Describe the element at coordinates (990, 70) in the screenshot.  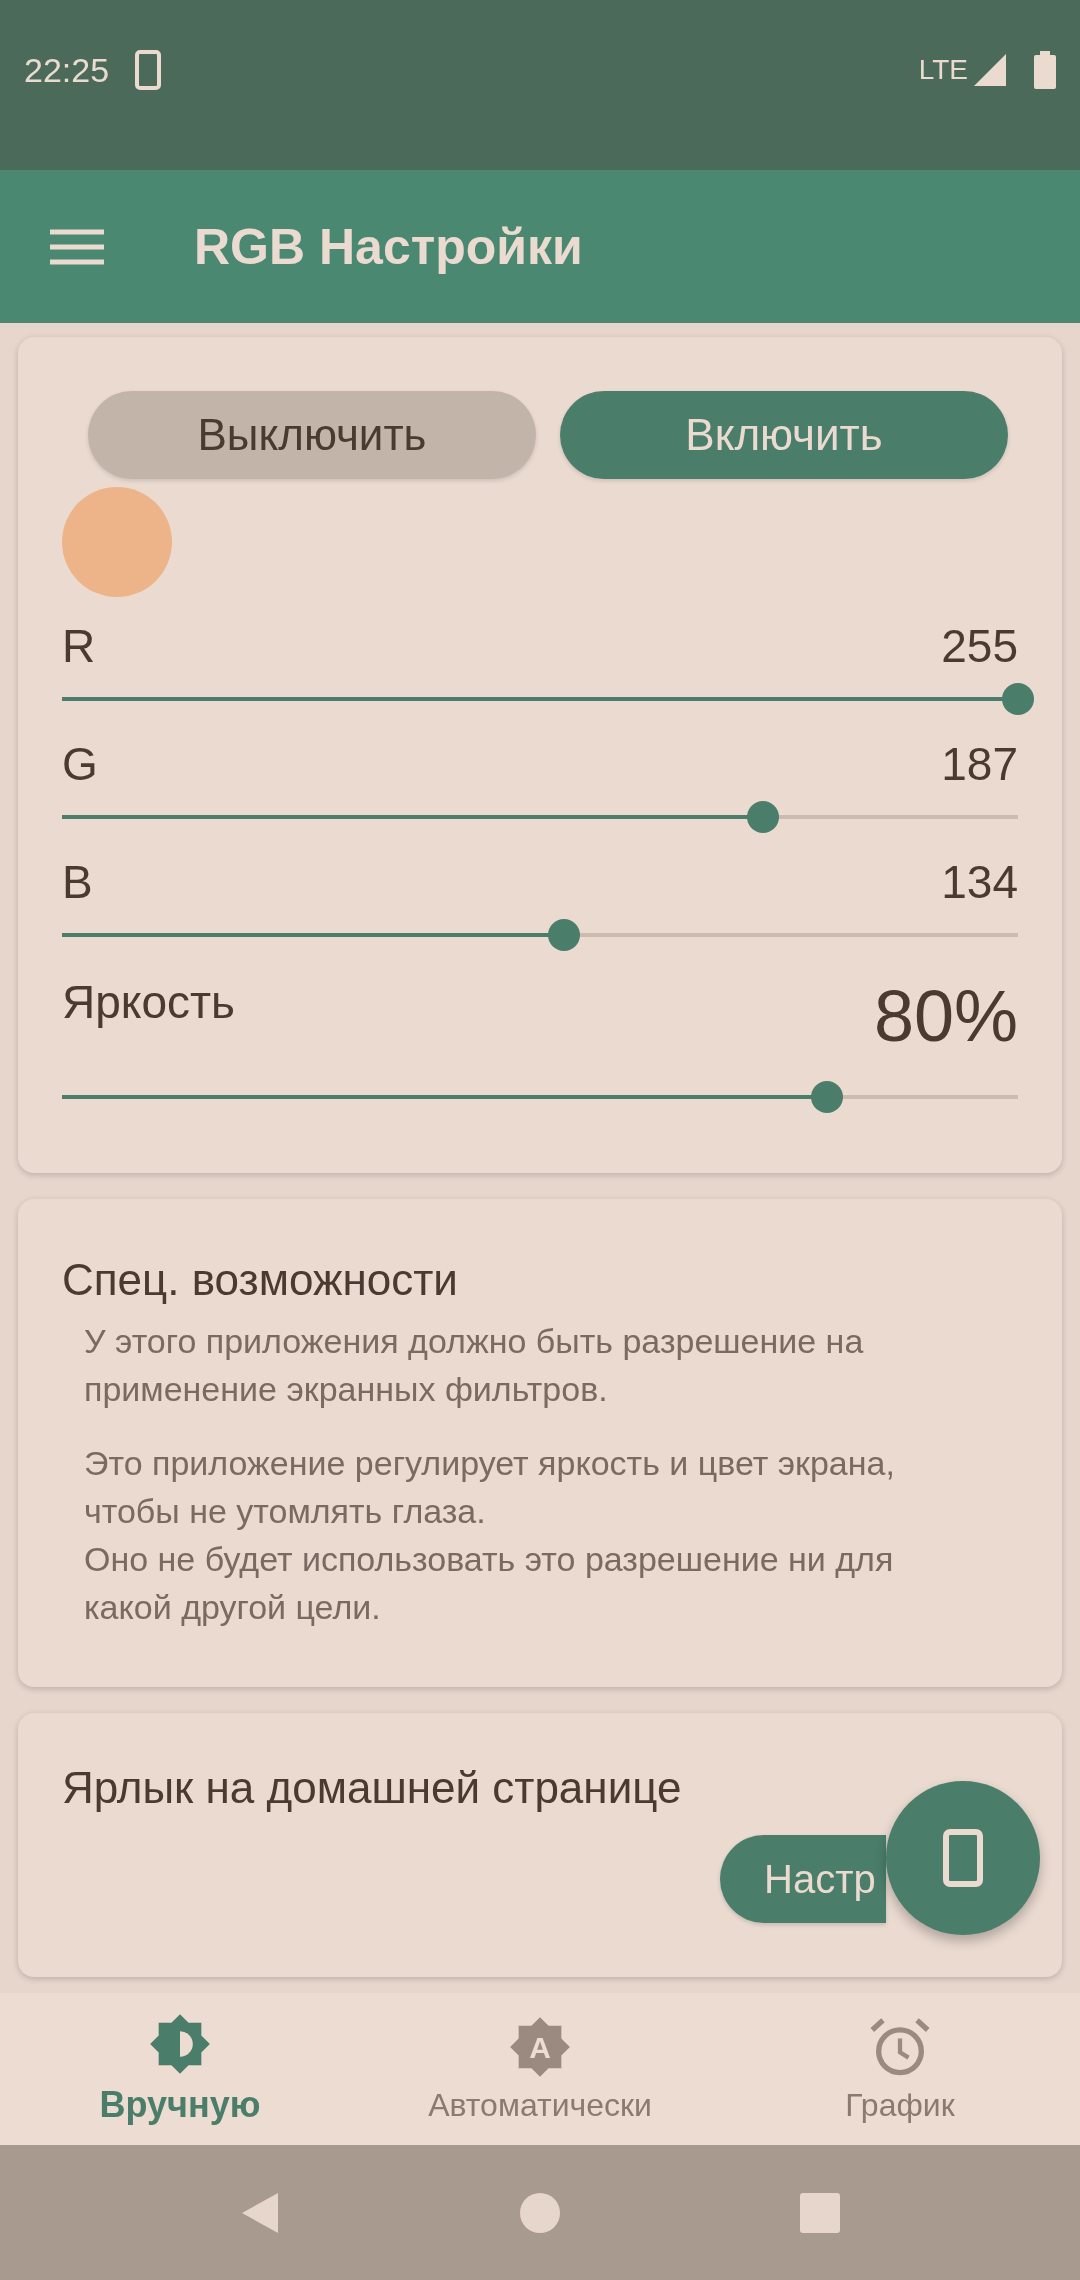
I see `signal-icon` at that location.